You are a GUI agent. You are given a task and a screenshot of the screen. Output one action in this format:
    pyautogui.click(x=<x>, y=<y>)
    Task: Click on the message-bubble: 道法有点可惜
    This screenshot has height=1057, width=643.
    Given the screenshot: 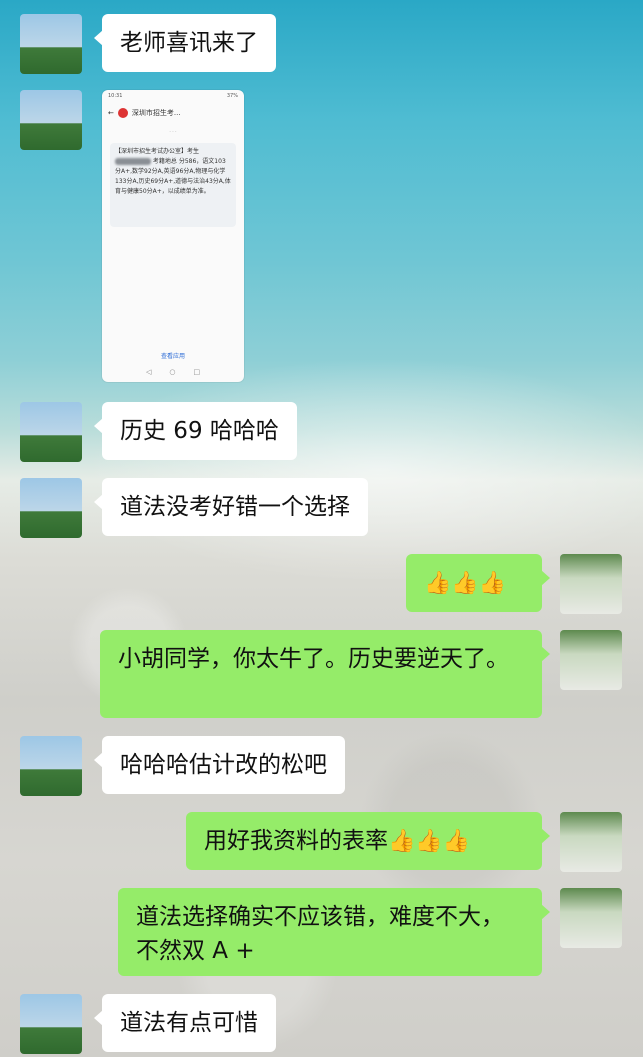 What is the action you would take?
    pyautogui.click(x=185, y=1023)
    